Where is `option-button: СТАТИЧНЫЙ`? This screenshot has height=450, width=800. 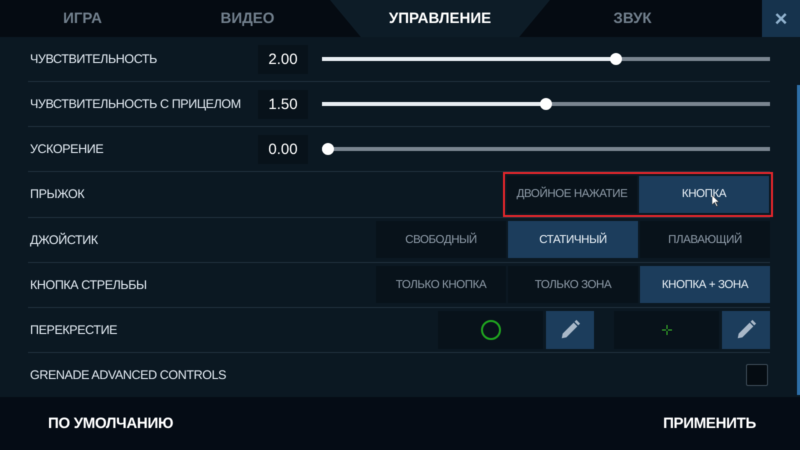 option-button: СТАТИЧНЫЙ is located at coordinates (573, 239).